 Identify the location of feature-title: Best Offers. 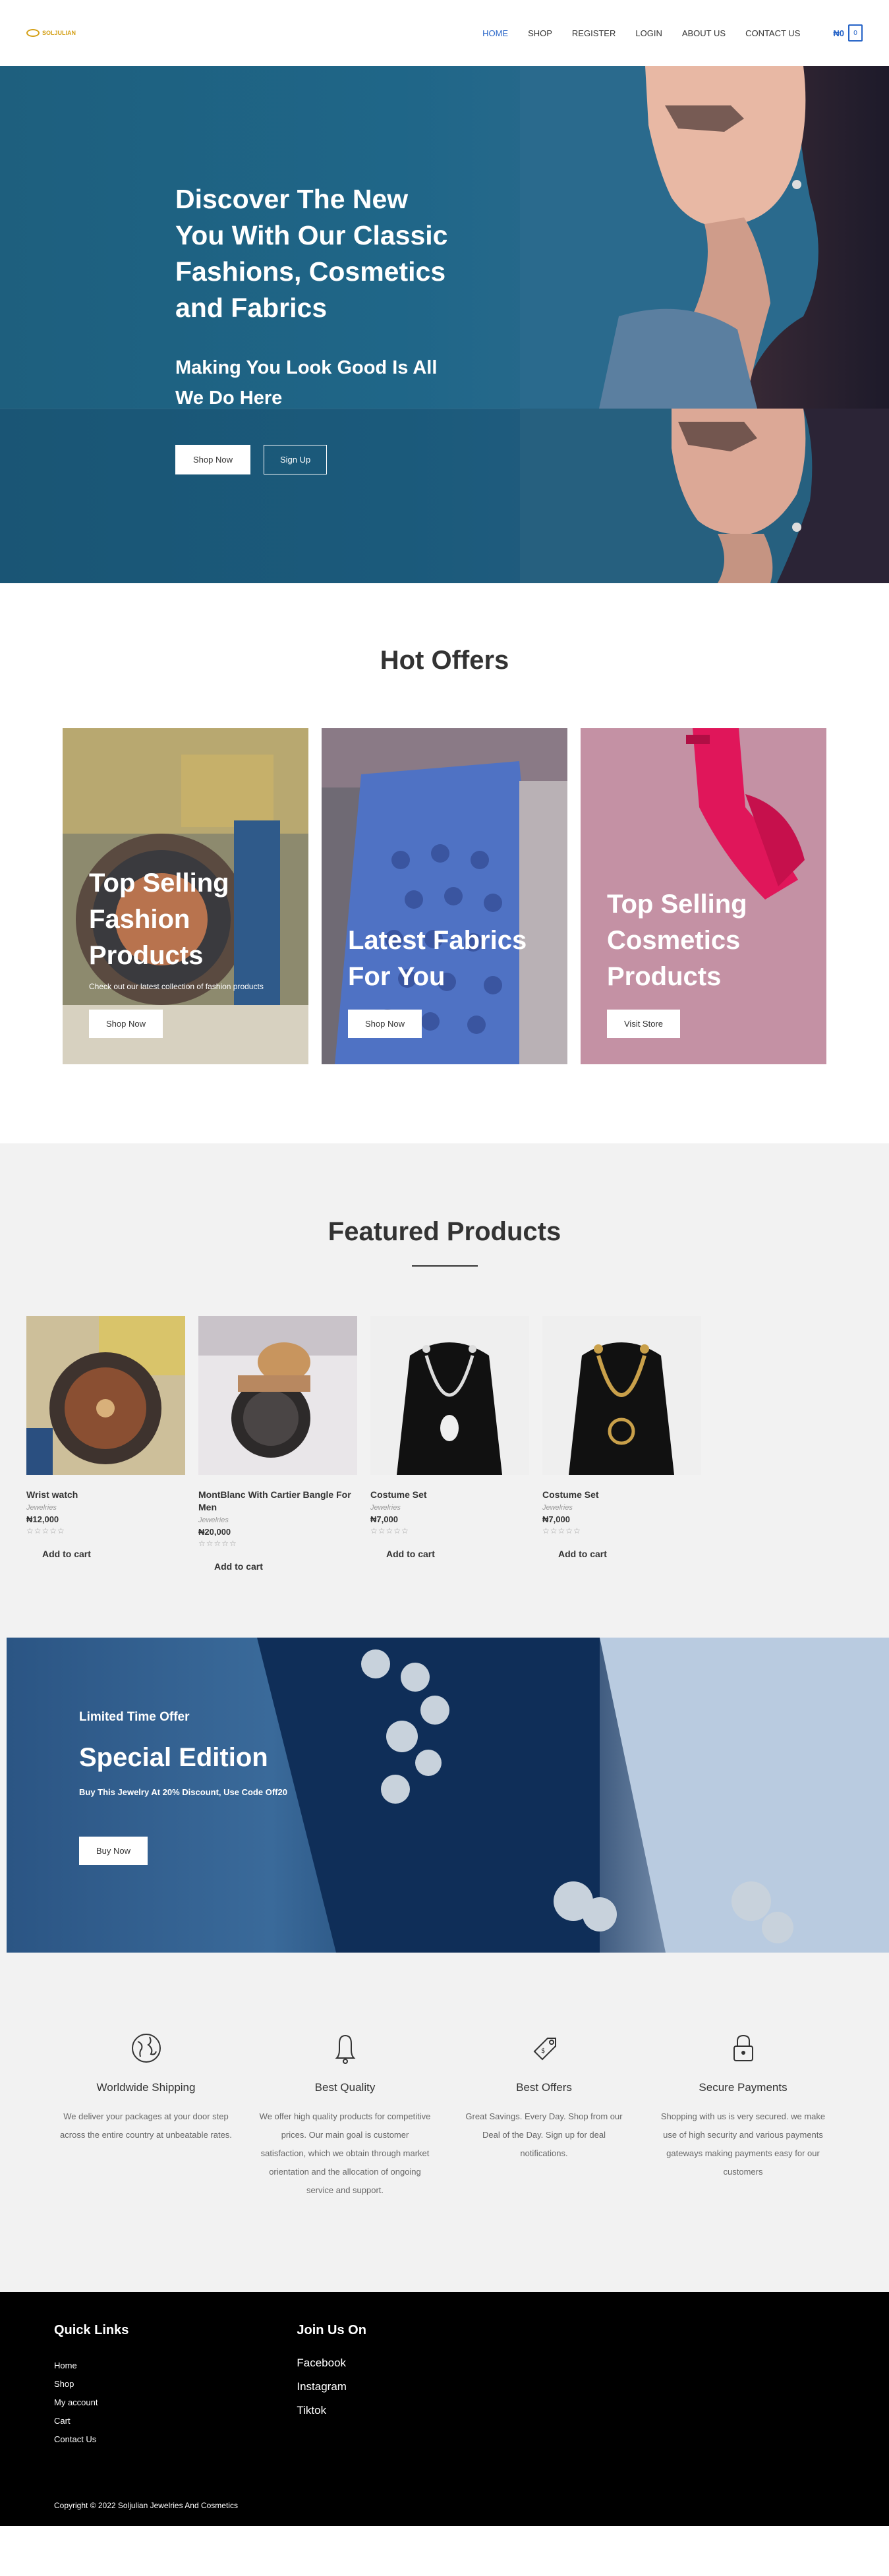
(544, 2088).